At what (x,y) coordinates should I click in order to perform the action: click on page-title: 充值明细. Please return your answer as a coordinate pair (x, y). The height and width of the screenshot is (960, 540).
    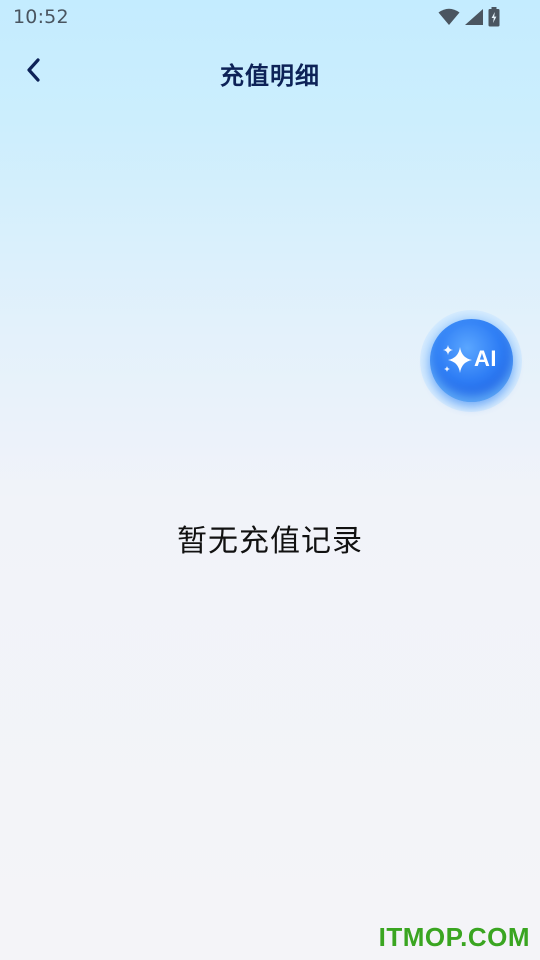
    Looking at the image, I should click on (270, 76).